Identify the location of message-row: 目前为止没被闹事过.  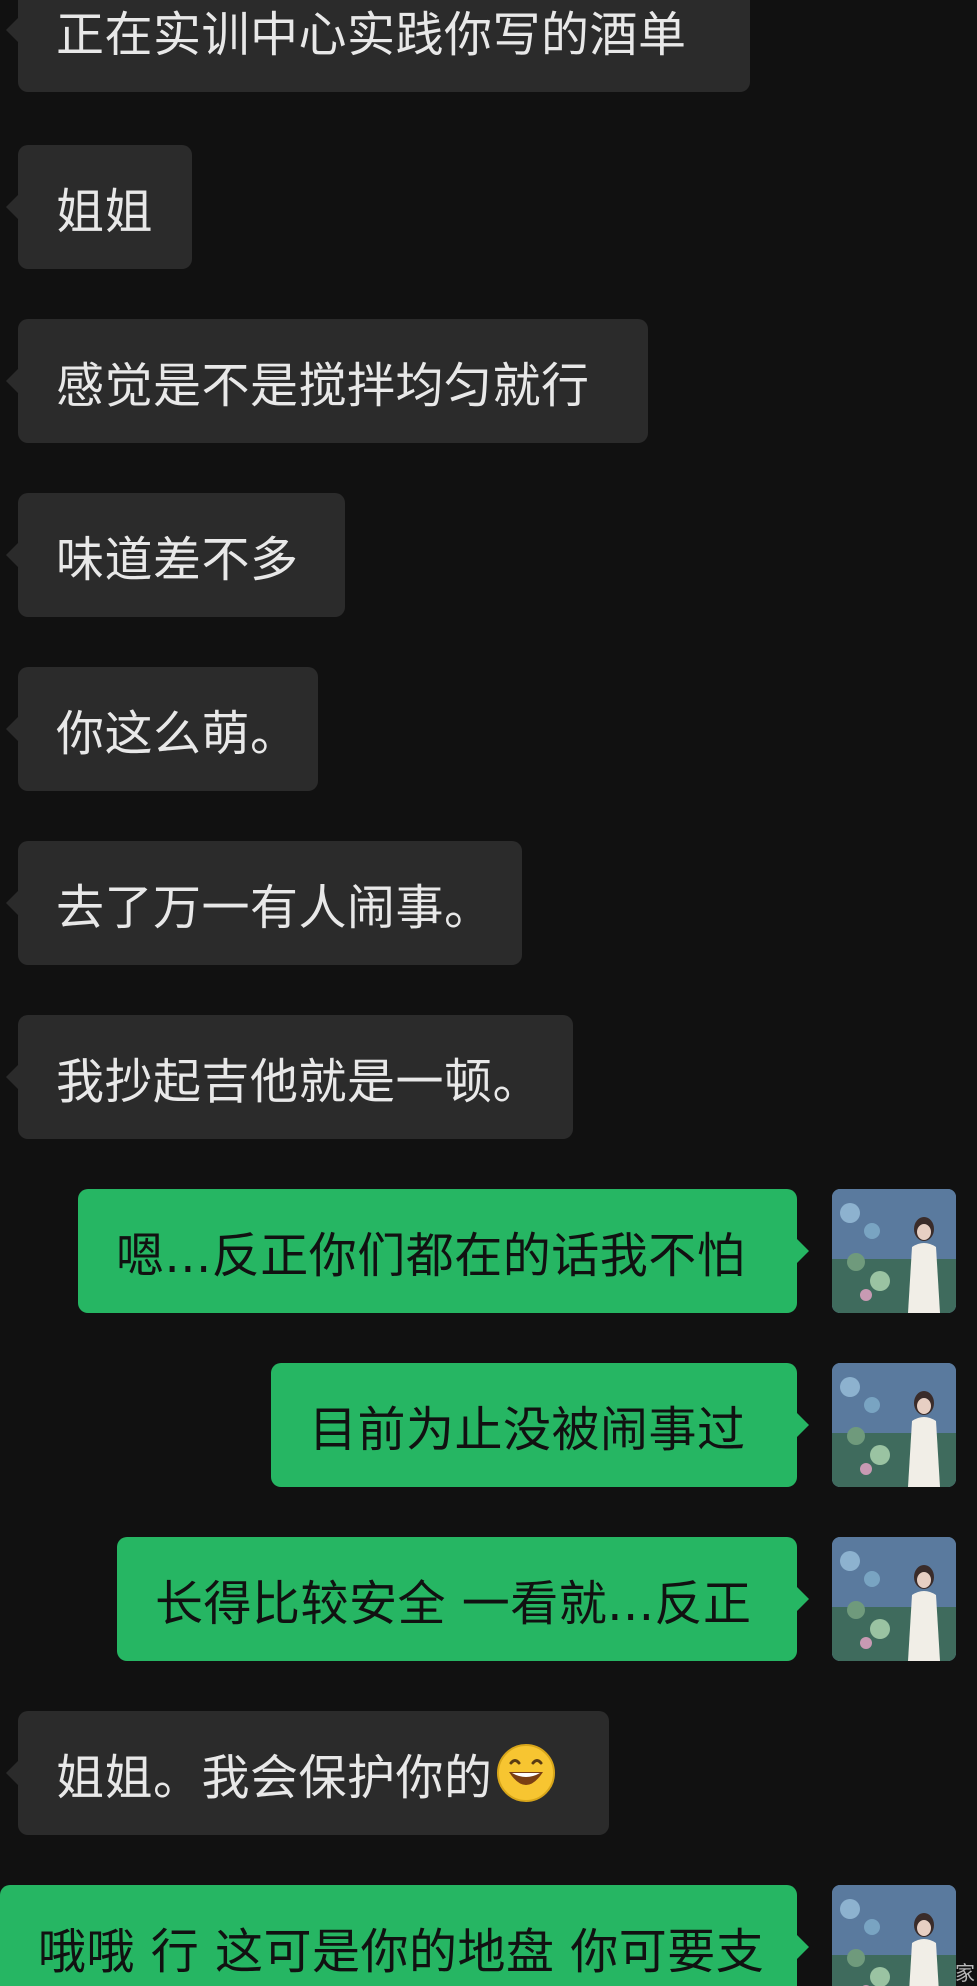
(488, 1425).